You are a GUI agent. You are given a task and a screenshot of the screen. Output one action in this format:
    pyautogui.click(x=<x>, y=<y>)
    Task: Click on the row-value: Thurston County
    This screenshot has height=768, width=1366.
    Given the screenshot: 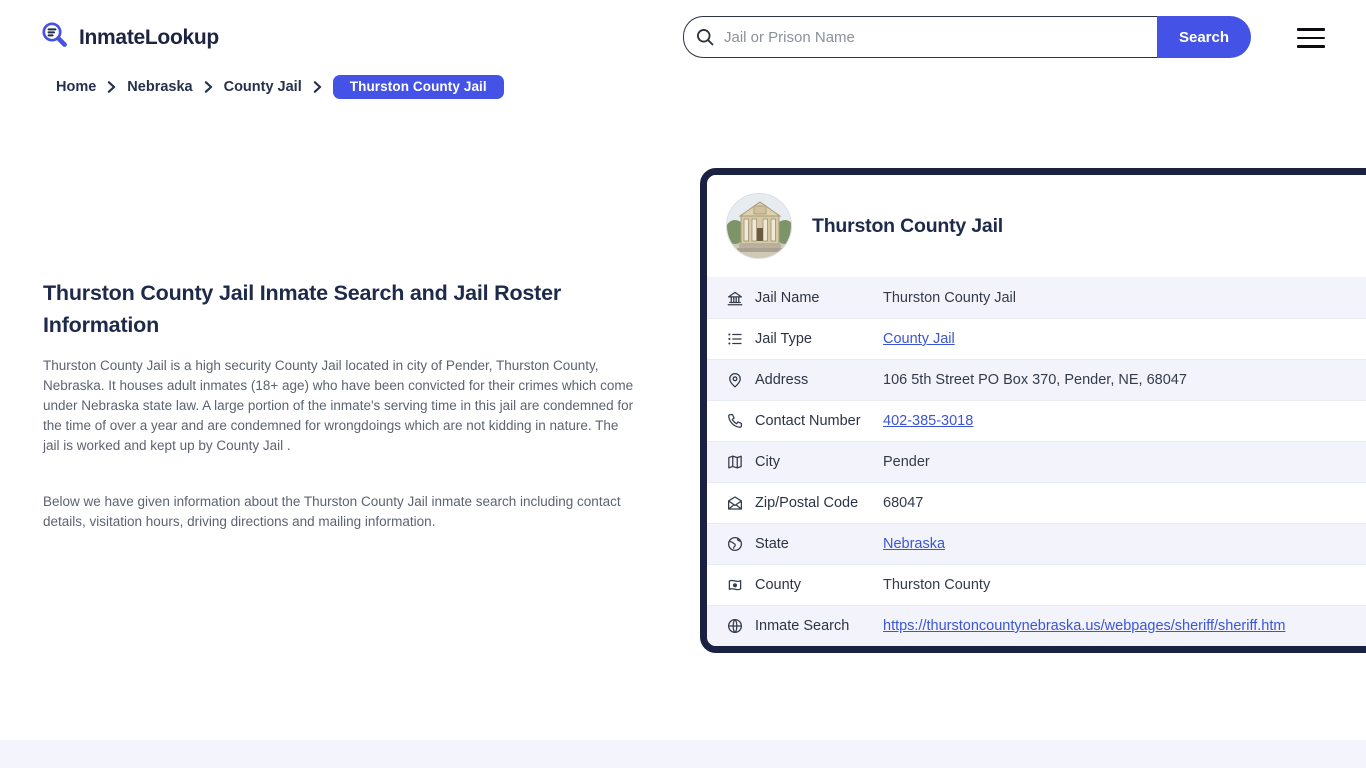 What is the action you would take?
    pyautogui.click(x=937, y=585)
    